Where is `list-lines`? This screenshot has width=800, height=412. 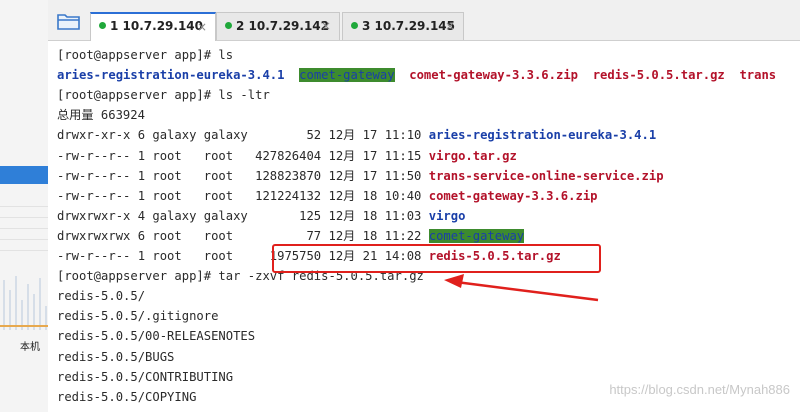 list-lines is located at coordinates (24, 226).